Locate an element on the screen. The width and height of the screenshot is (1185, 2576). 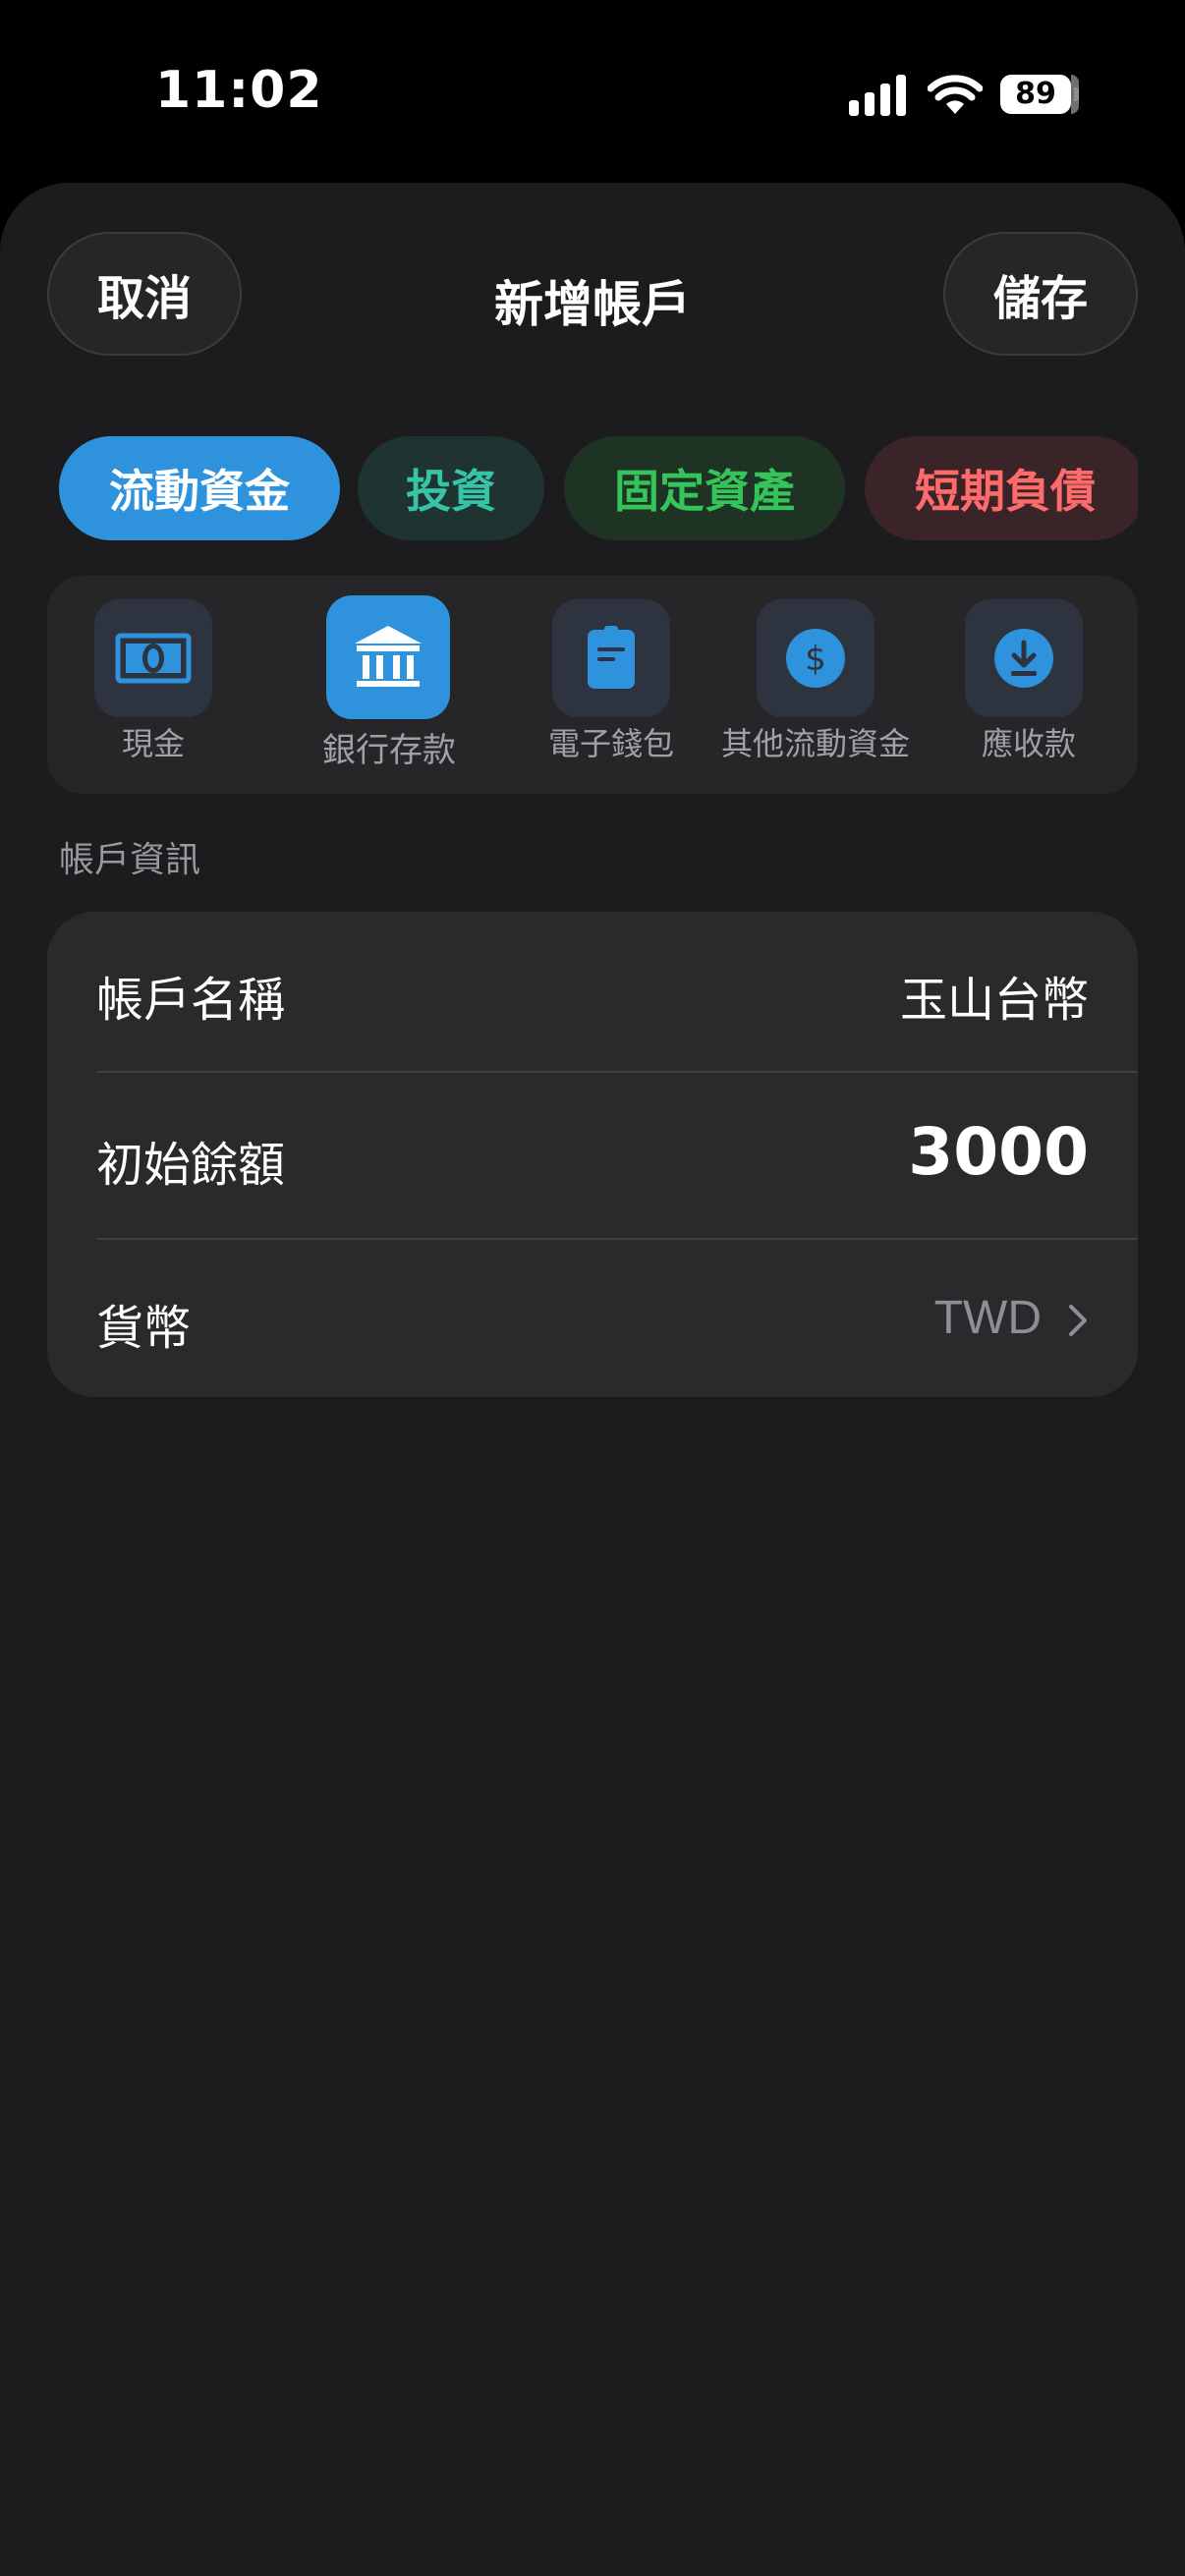
wifi-icon is located at coordinates (956, 94).